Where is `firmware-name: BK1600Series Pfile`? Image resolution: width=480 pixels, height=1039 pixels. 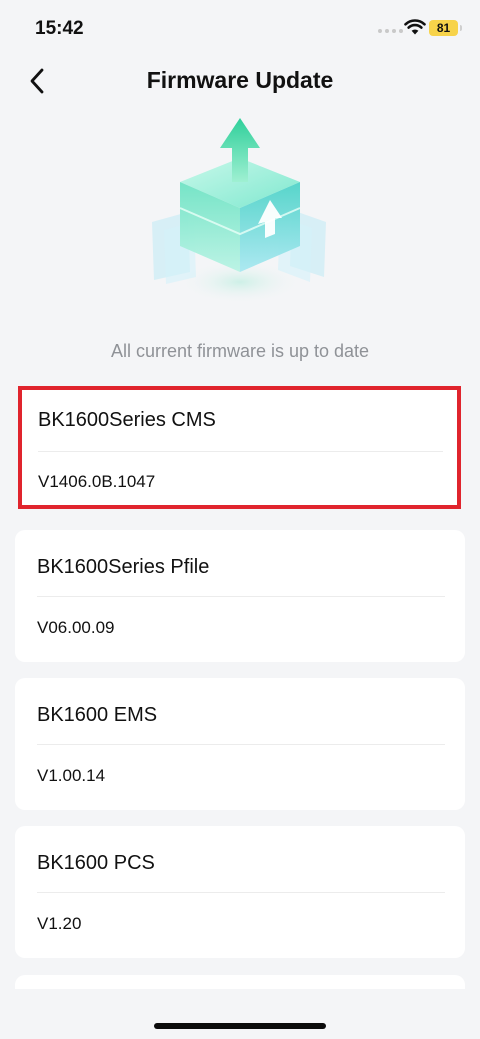 firmware-name: BK1600Series Pfile is located at coordinates (123, 567).